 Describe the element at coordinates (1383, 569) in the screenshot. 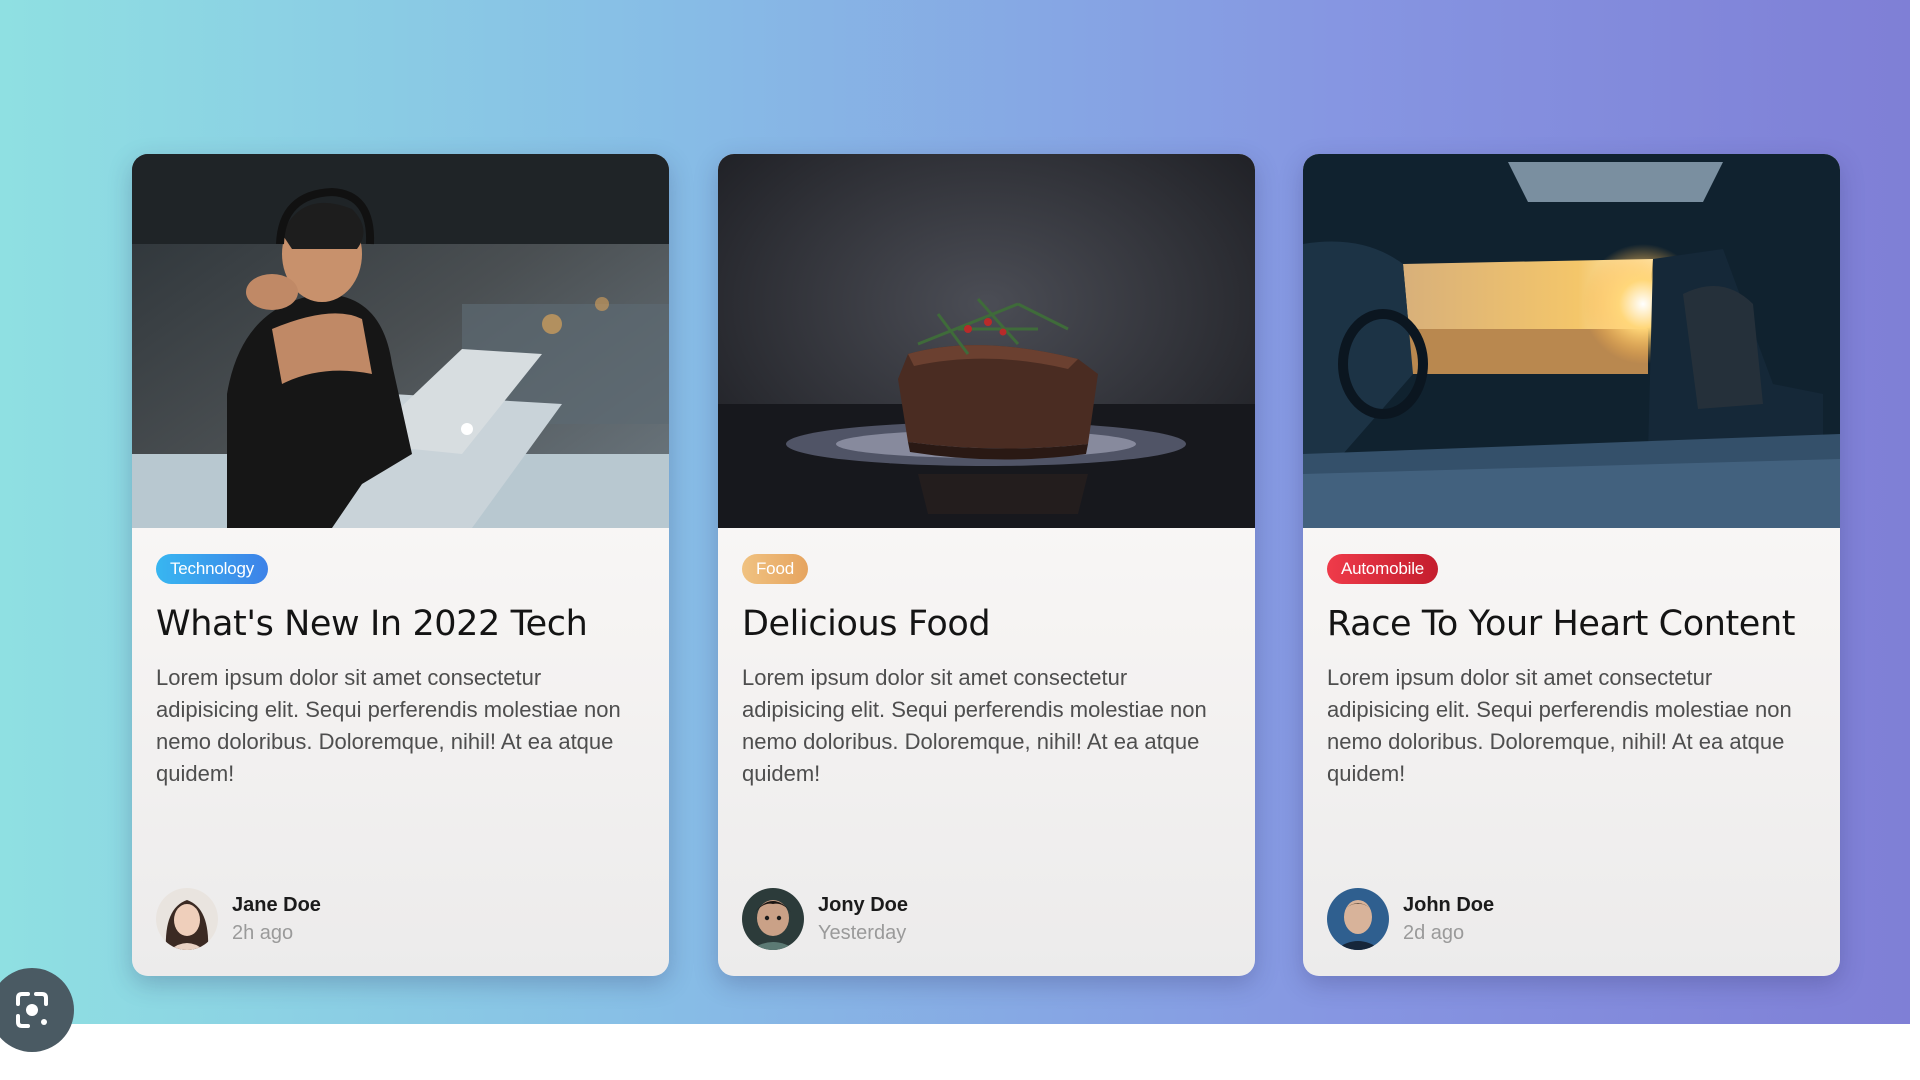

I see `category-tag: Automobile` at that location.